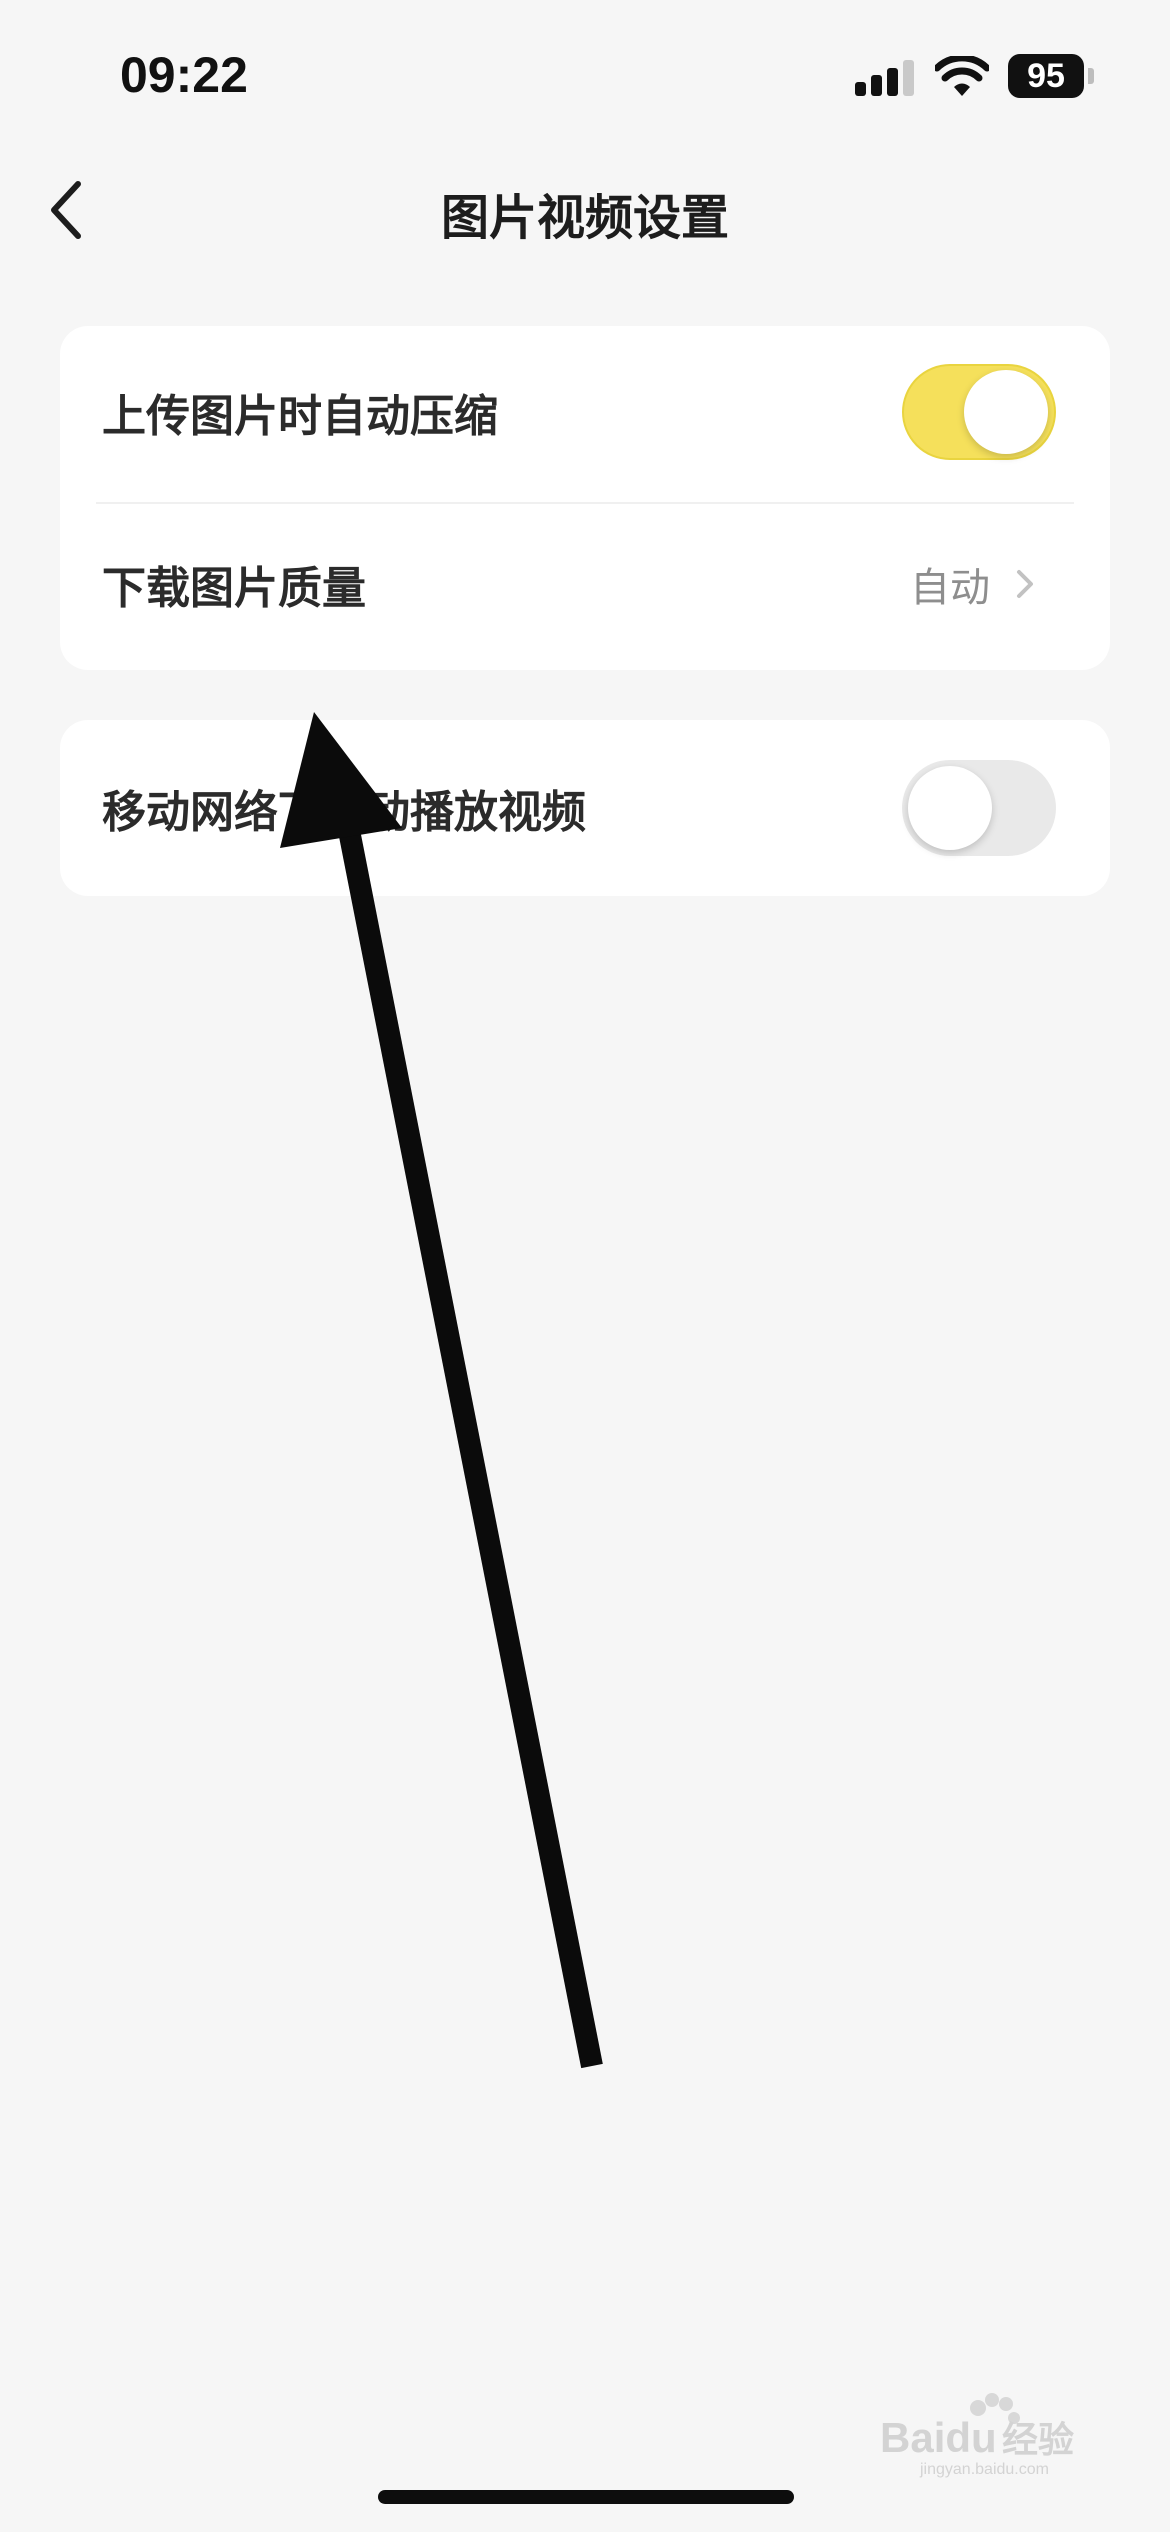 The height and width of the screenshot is (2532, 1170). I want to click on status-time: 09:22, so click(184, 75).